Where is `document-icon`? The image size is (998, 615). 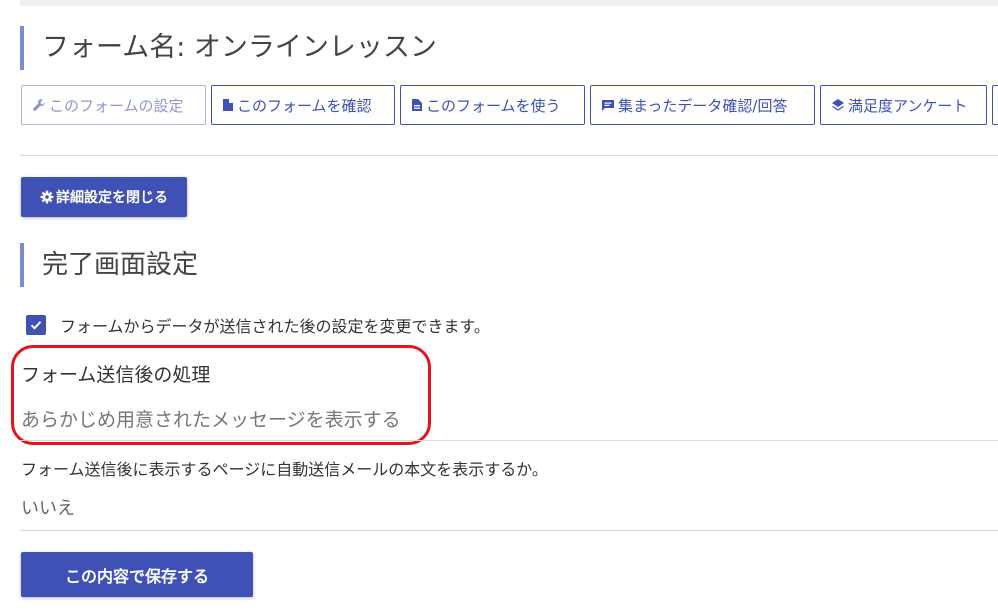 document-icon is located at coordinates (228, 105).